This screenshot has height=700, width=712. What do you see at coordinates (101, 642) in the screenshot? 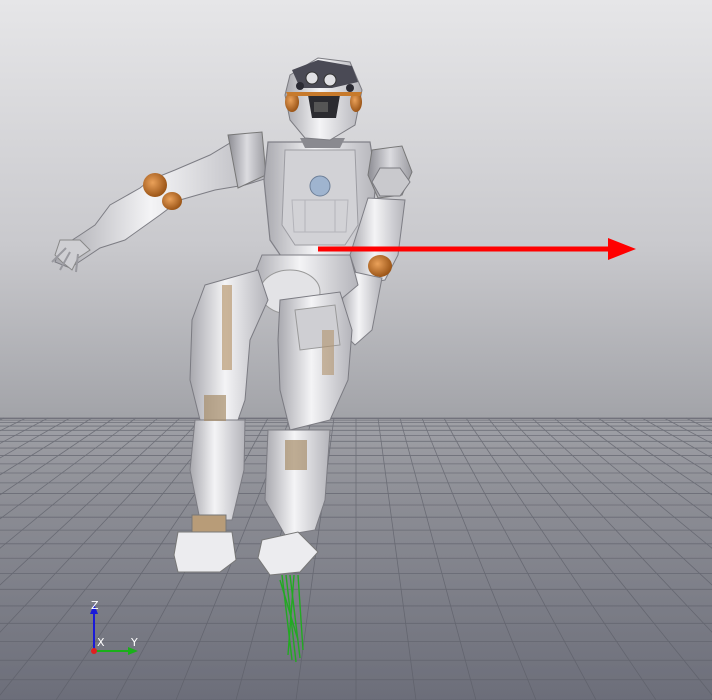
I see `x-axis-label: X` at bounding box center [101, 642].